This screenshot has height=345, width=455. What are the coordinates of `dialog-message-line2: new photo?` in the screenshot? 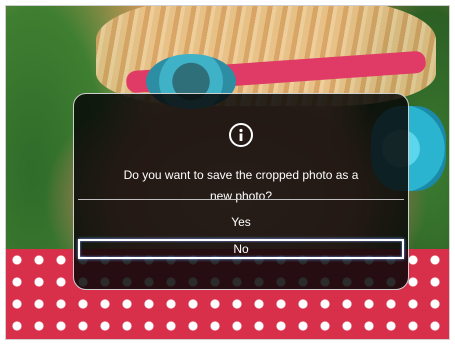 It's located at (241, 196).